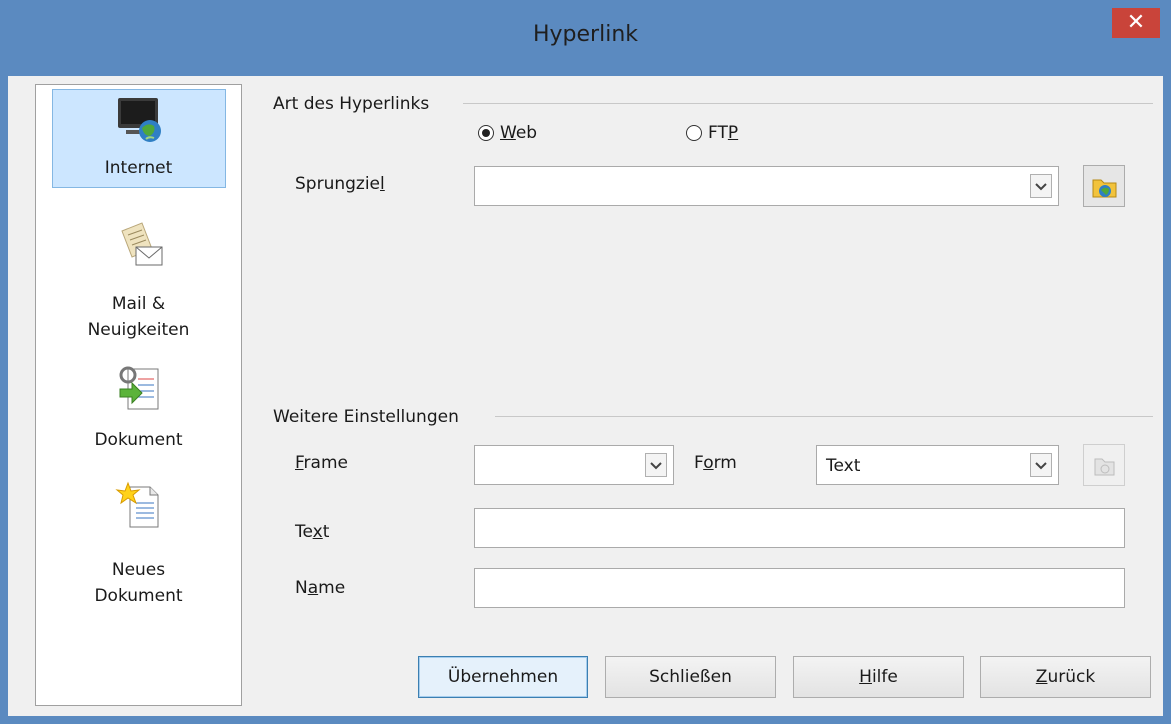  Describe the element at coordinates (690, 677) in the screenshot. I see `close-button: Schließen` at that location.